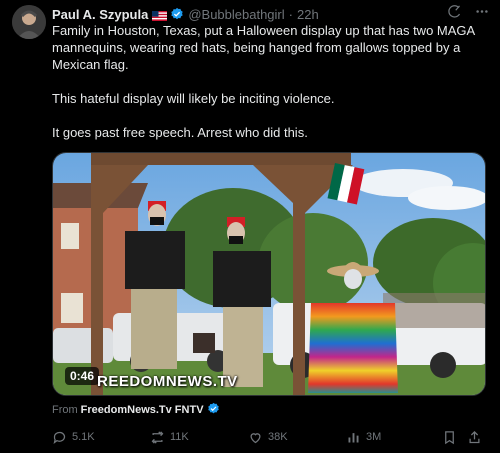 Image resolution: width=500 pixels, height=453 pixels. Describe the element at coordinates (308, 14) in the screenshot. I see `tweet-time: 22h` at that location.